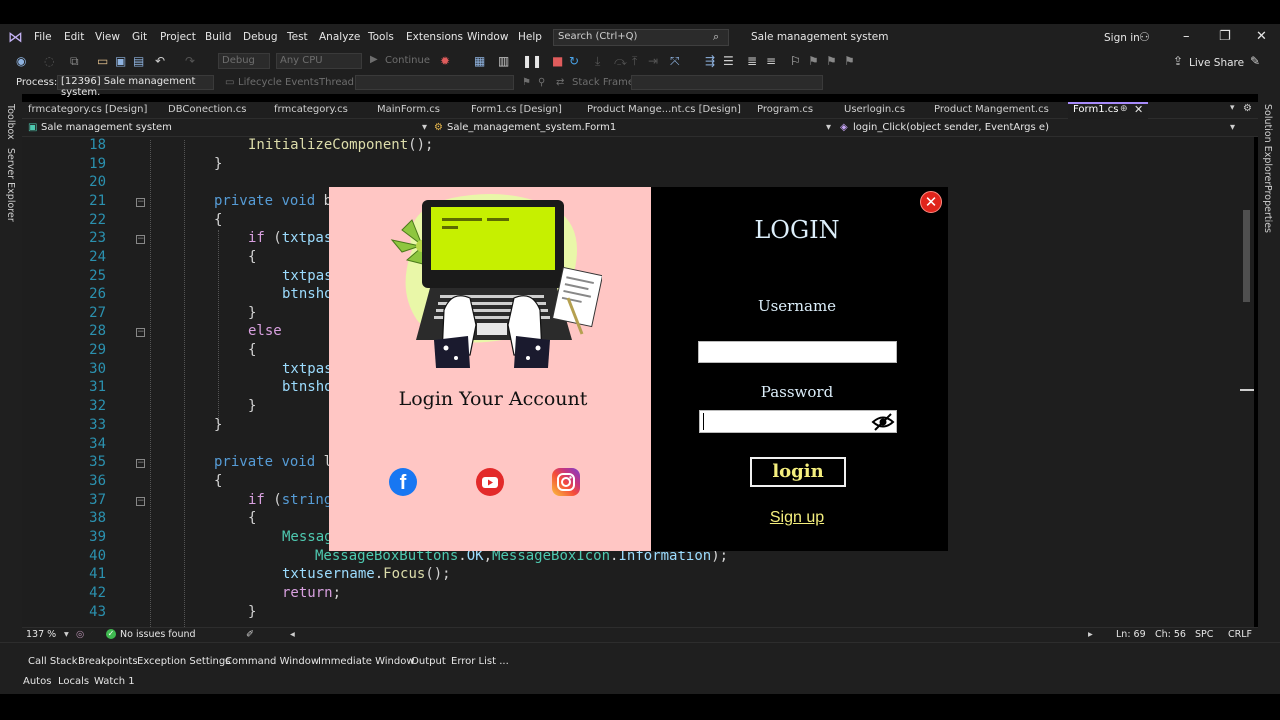  Describe the element at coordinates (991, 109) in the screenshot. I see `tab-product-mangement: Product Mangement.cs` at that location.